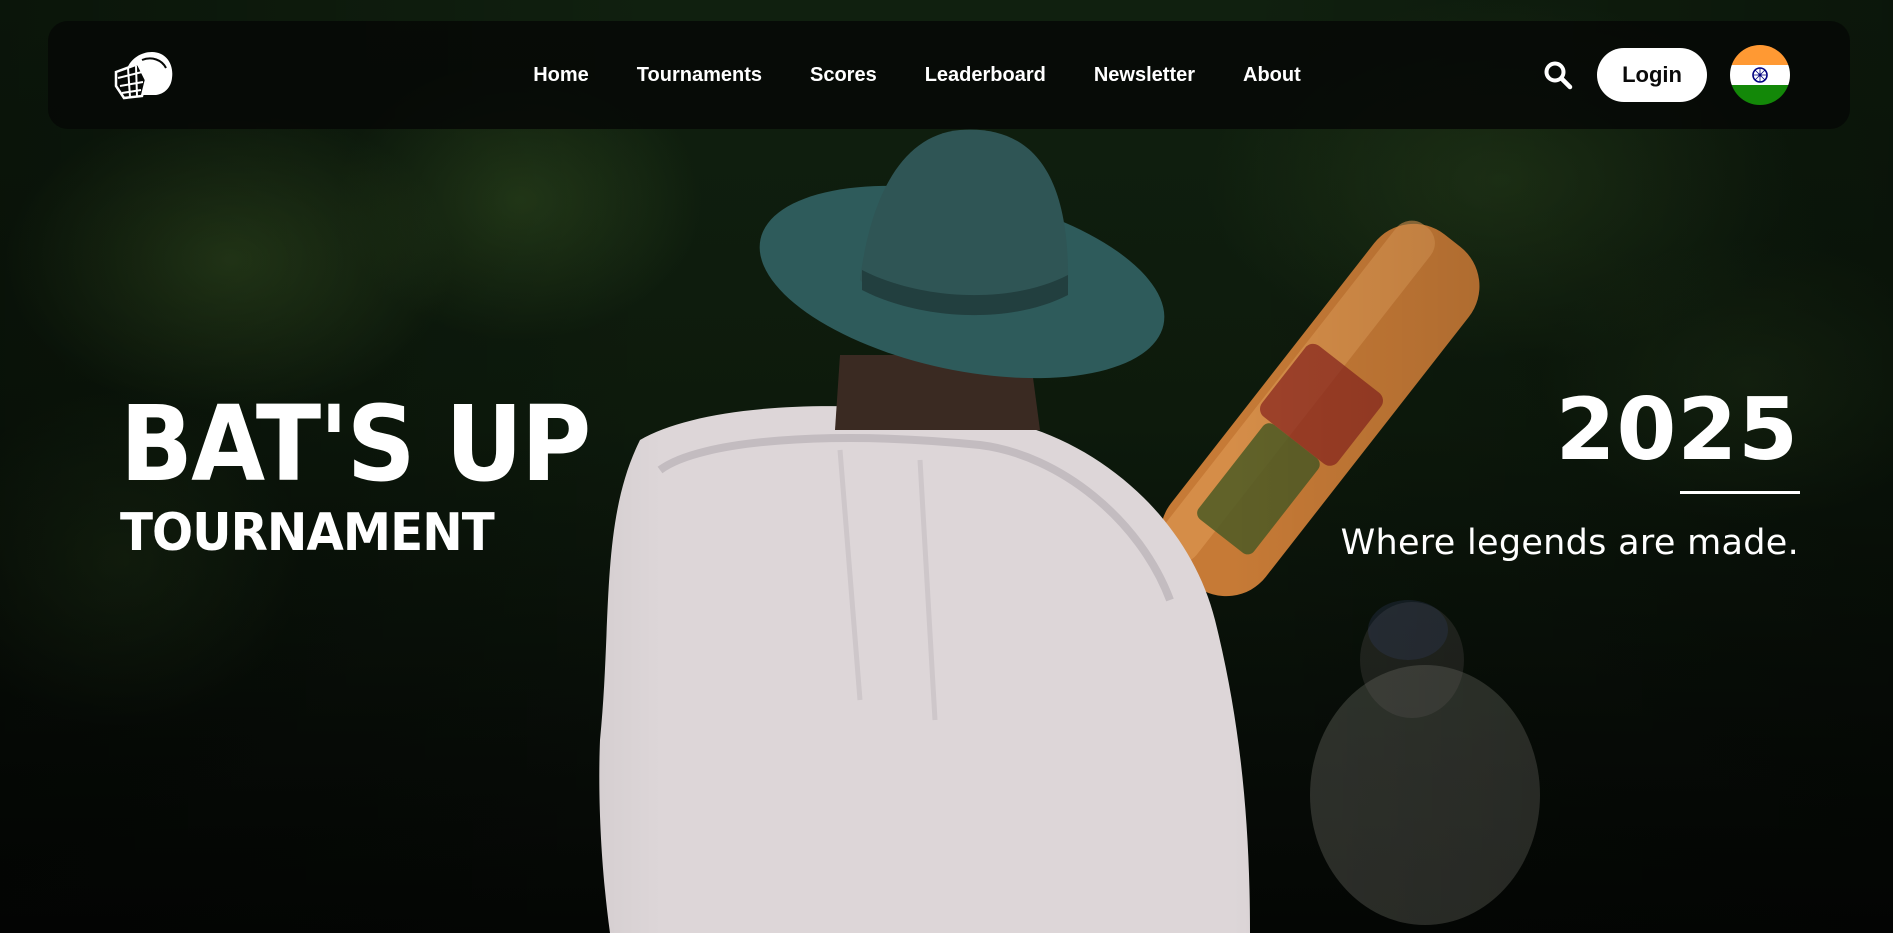 This screenshot has height=933, width=1893. What do you see at coordinates (985, 75) in the screenshot?
I see `nav-item-leaderboard: Leaderboard` at bounding box center [985, 75].